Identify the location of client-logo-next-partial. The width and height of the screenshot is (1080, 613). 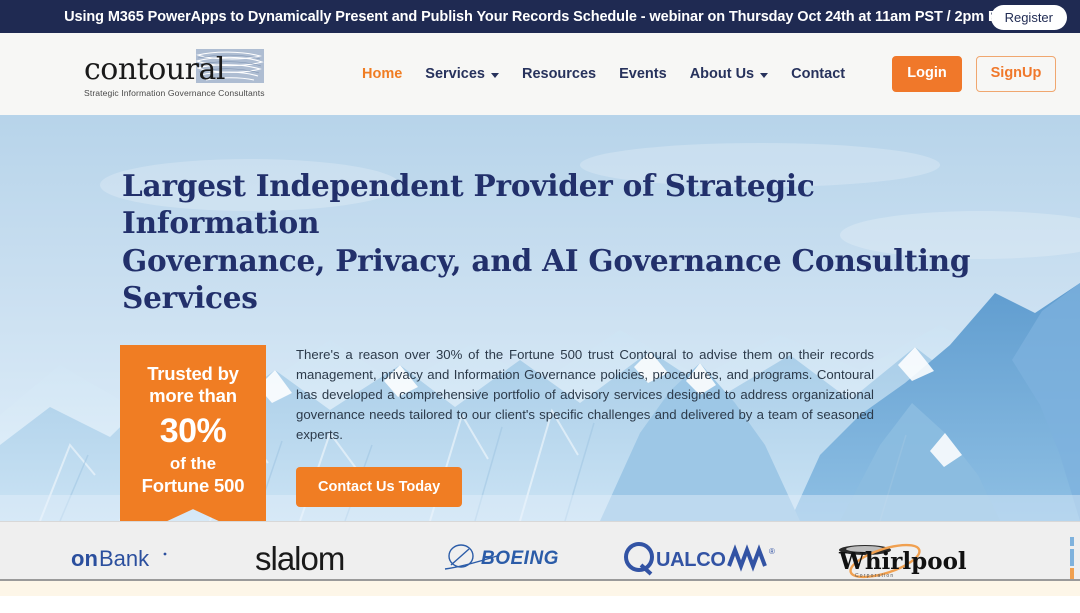
(1066, 559).